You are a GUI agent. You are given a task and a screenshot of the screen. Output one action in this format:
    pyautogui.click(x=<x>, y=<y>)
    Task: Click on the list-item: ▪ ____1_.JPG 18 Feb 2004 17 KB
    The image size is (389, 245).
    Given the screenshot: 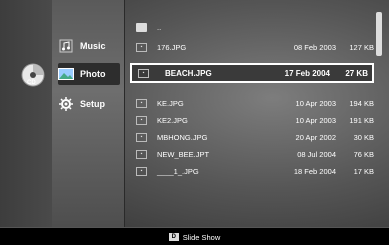 What is the action you would take?
    pyautogui.click(x=255, y=171)
    